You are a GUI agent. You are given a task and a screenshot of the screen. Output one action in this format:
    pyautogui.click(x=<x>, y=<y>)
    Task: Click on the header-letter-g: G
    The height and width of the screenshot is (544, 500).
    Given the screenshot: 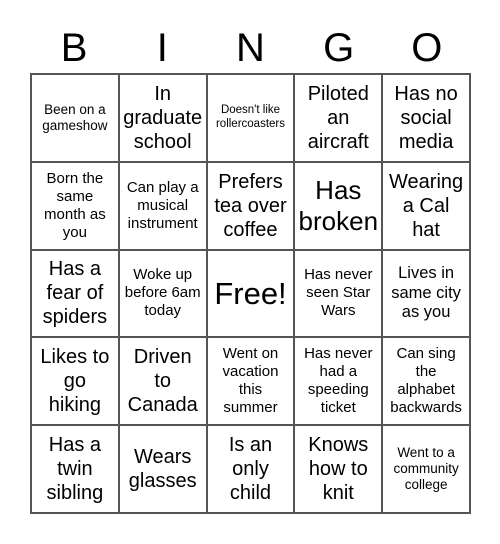 What is the action you would take?
    pyautogui.click(x=339, y=48)
    